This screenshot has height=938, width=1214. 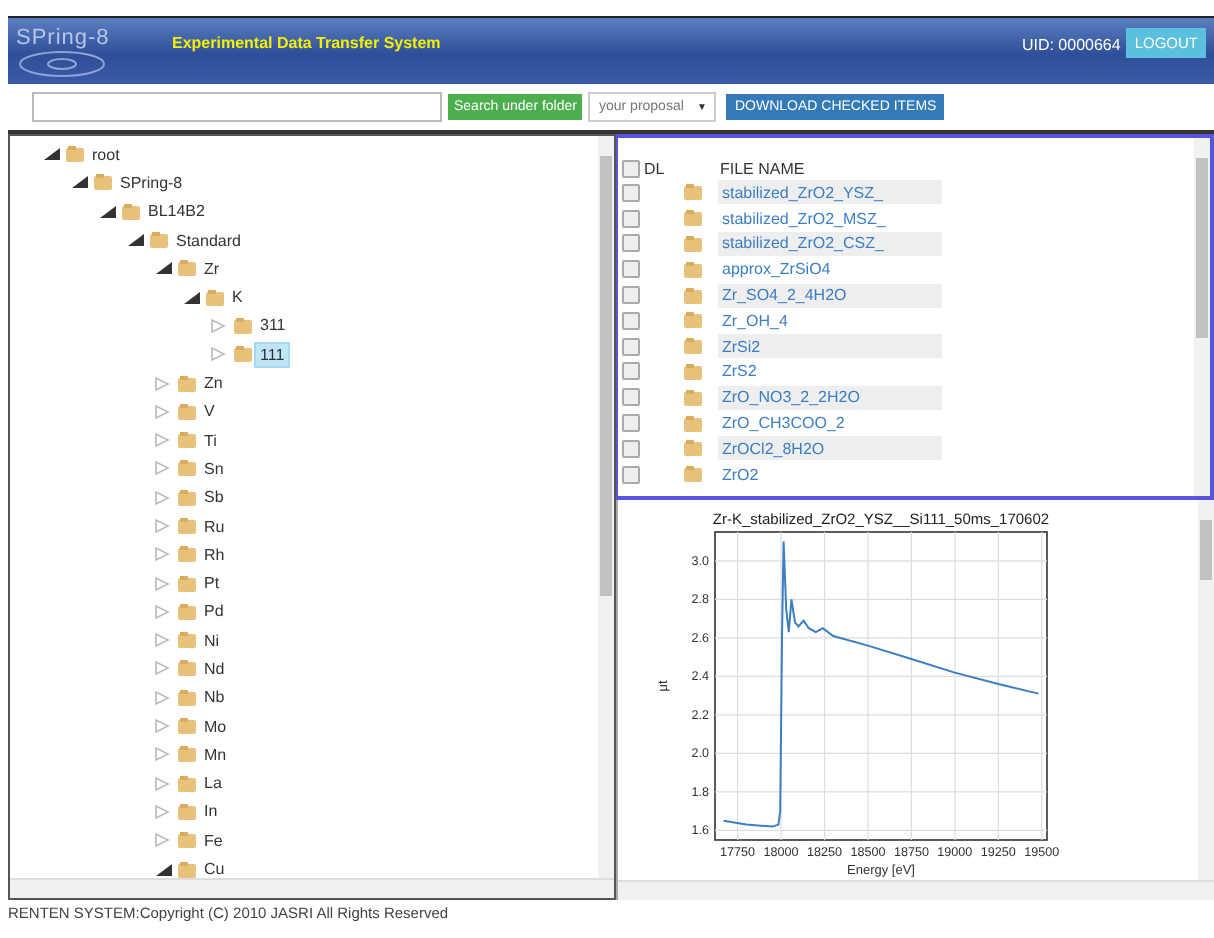 I want to click on user-id: UID: 0000664, so click(x=1071, y=45).